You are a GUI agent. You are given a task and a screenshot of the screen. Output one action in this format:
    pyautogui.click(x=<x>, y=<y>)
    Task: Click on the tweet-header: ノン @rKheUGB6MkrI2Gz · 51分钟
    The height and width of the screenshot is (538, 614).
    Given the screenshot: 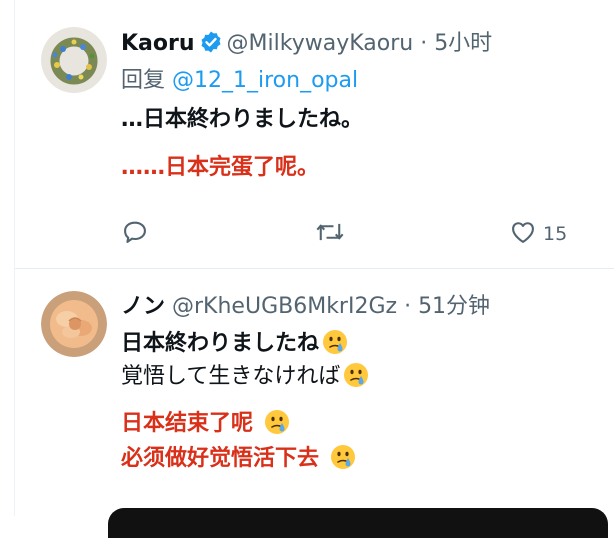 What is the action you would take?
    pyautogui.click(x=305, y=307)
    